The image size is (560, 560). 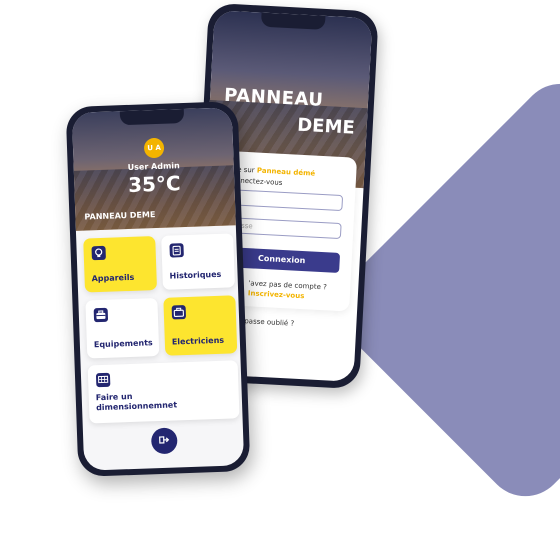 What do you see at coordinates (123, 344) in the screenshot?
I see `tile-label: Equipements` at bounding box center [123, 344].